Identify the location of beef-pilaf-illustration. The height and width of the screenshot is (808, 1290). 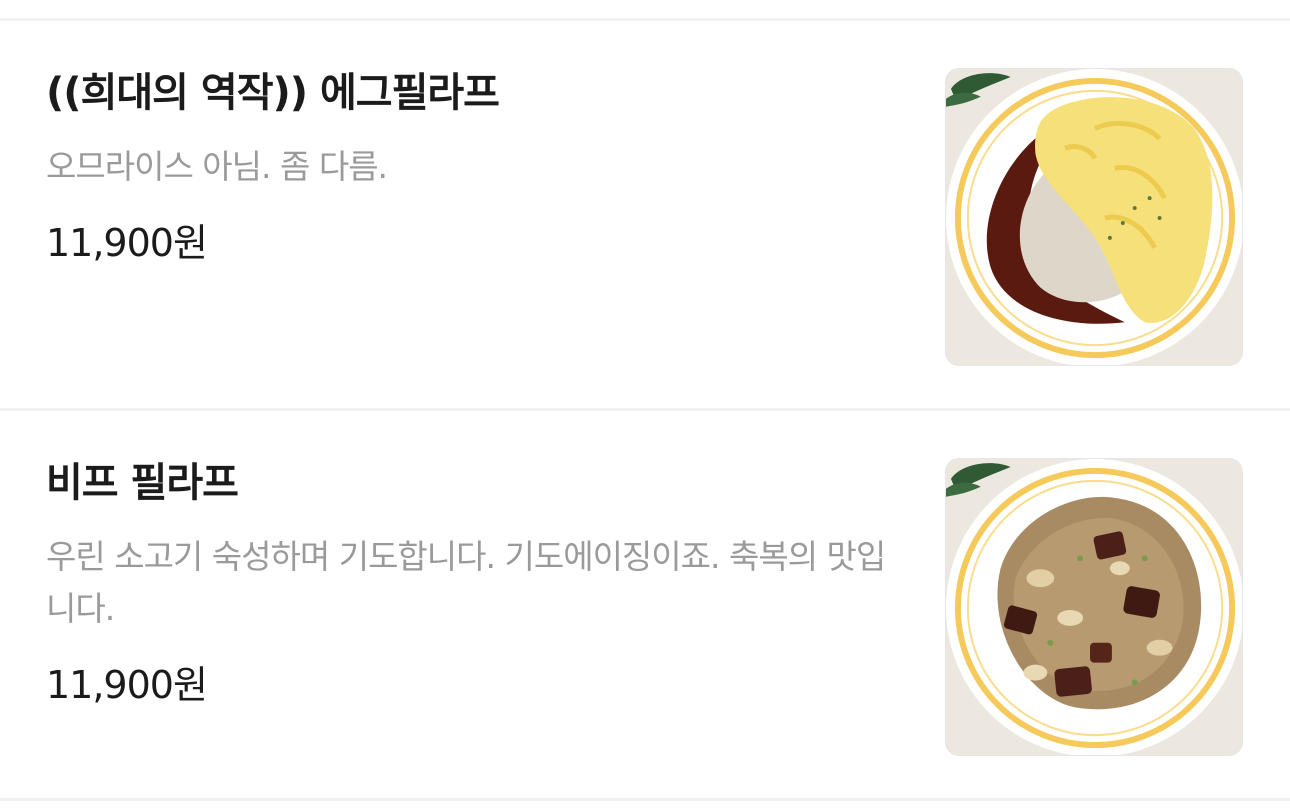
(1094, 607).